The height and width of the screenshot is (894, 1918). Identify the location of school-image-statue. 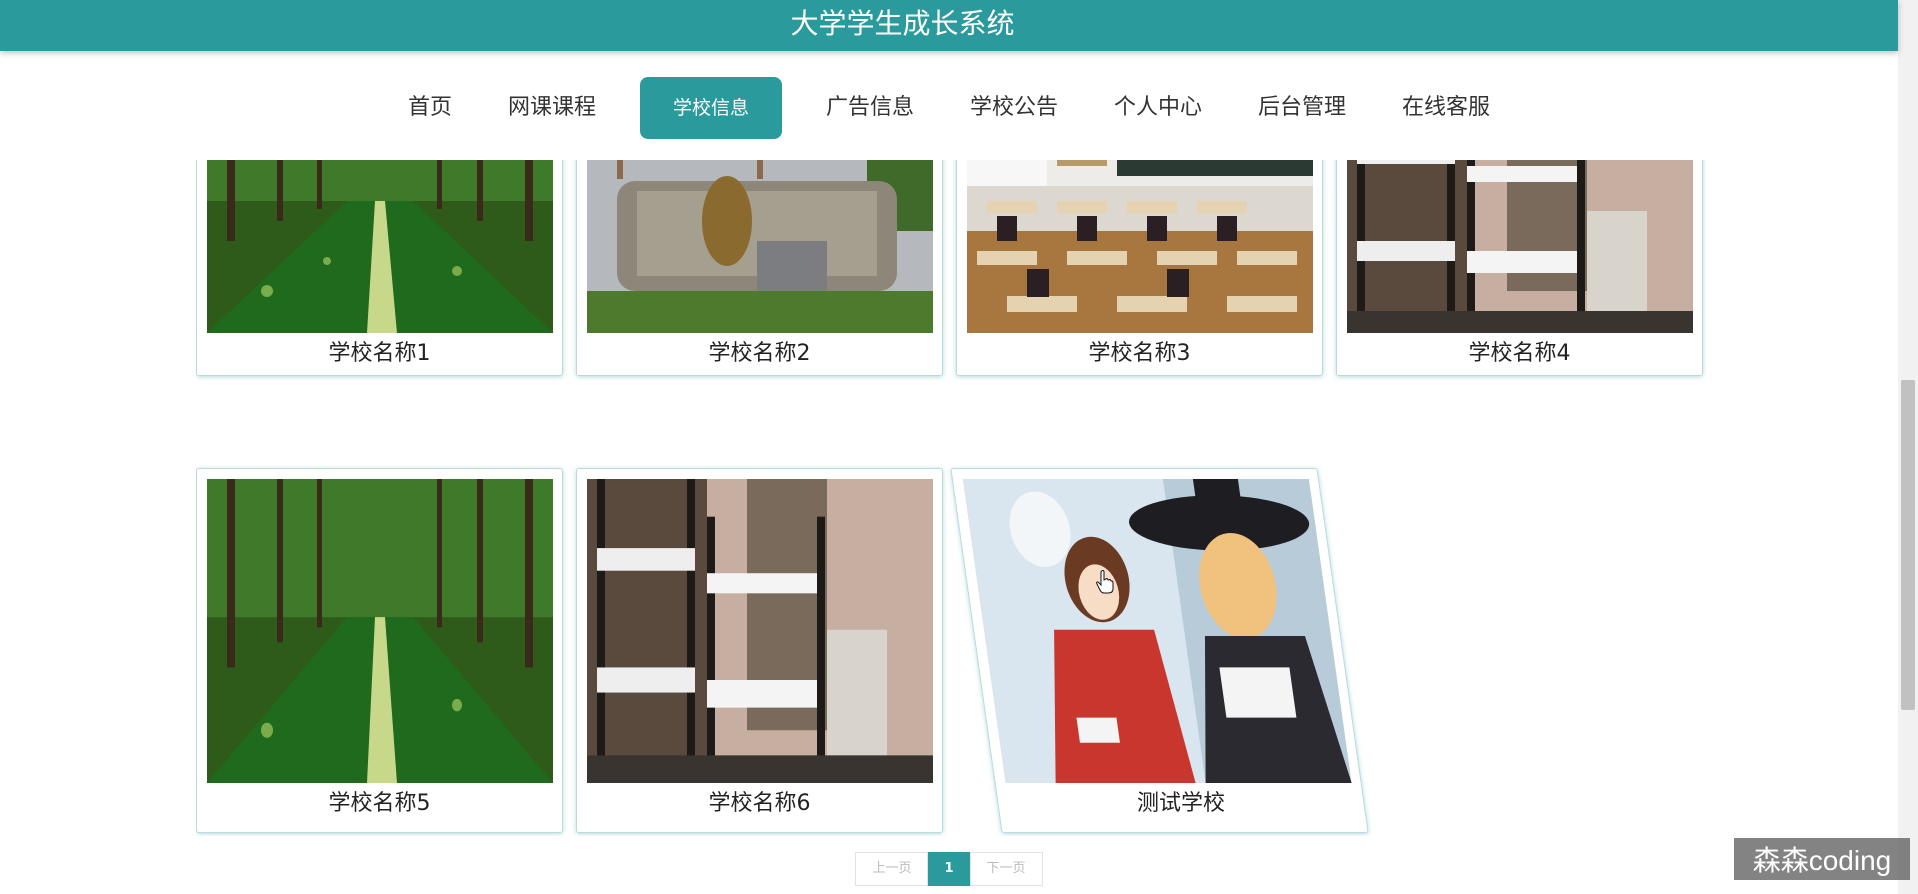
(760, 246).